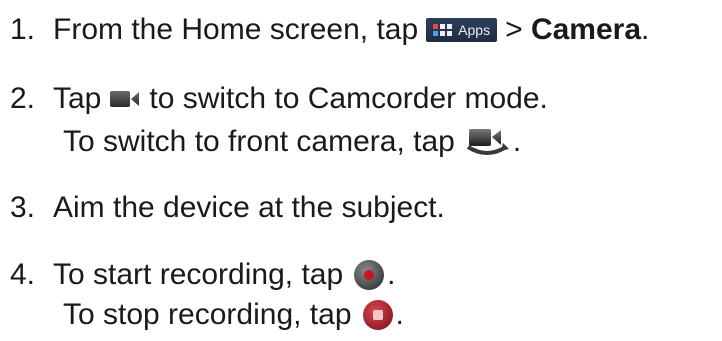 The image size is (722, 341). Describe the element at coordinates (487, 142) in the screenshot. I see `switch-camera-icon` at that location.